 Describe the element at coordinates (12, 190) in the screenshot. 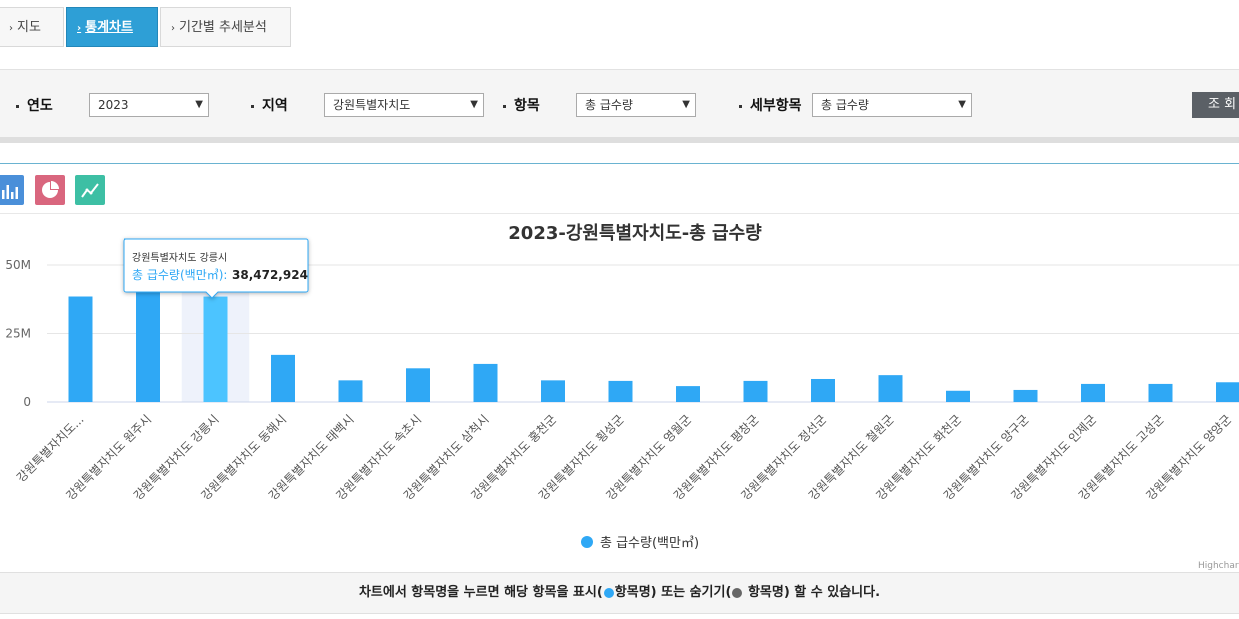

I see `bar-chart-icon` at that location.